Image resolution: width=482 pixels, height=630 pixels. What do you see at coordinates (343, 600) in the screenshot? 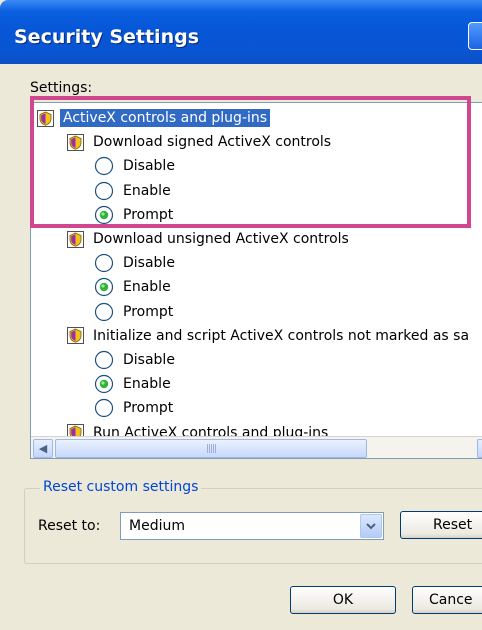
I see `ok-button: OK` at bounding box center [343, 600].